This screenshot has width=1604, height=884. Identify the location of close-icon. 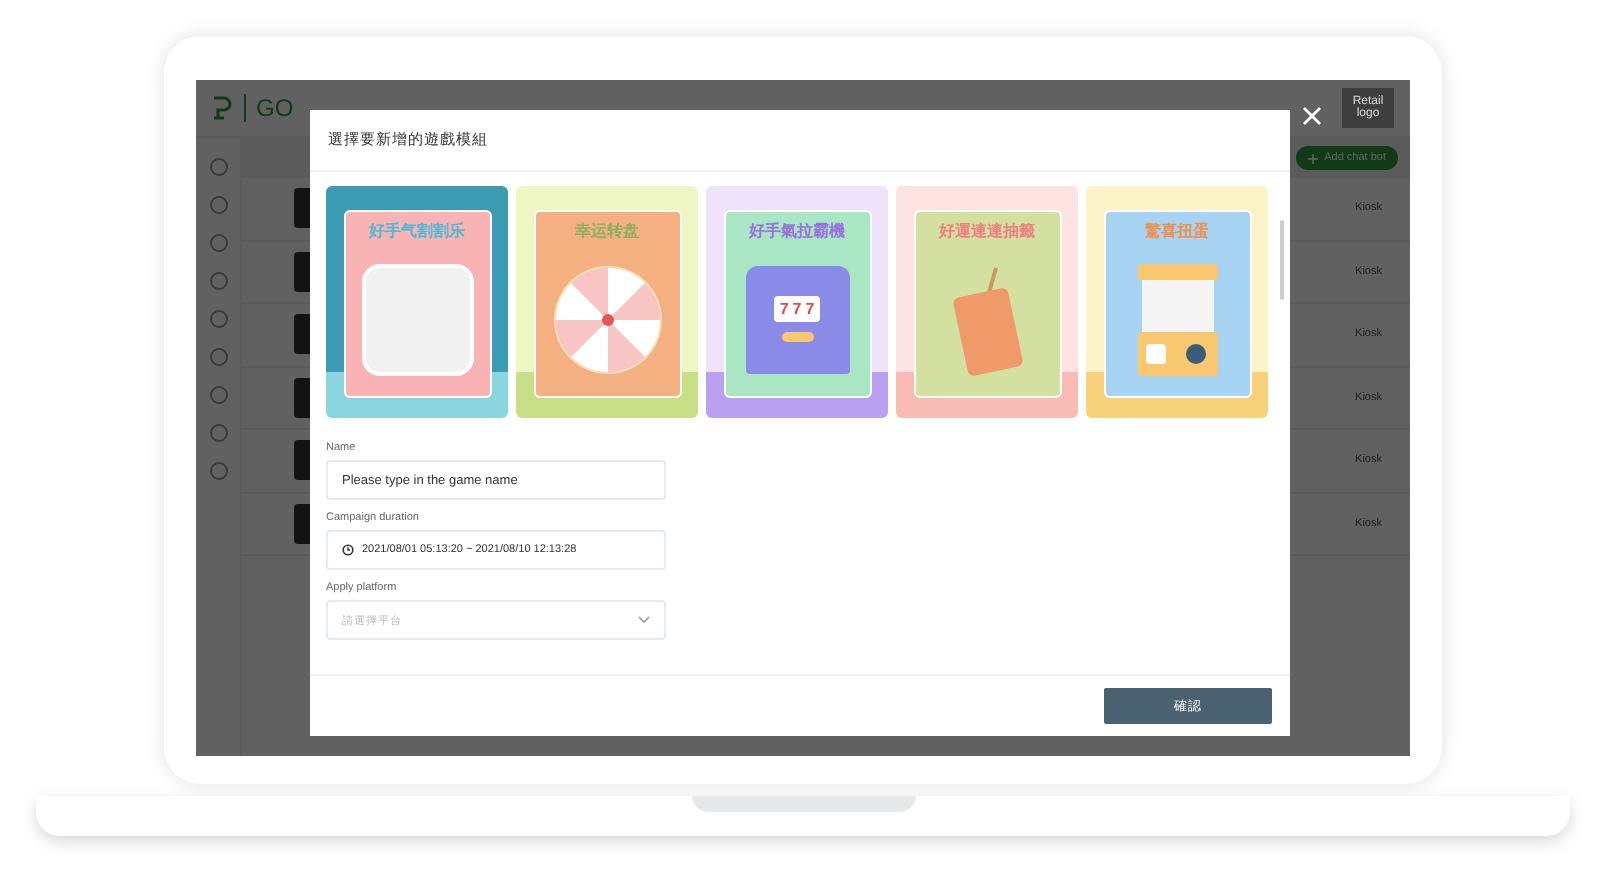
(1312, 116).